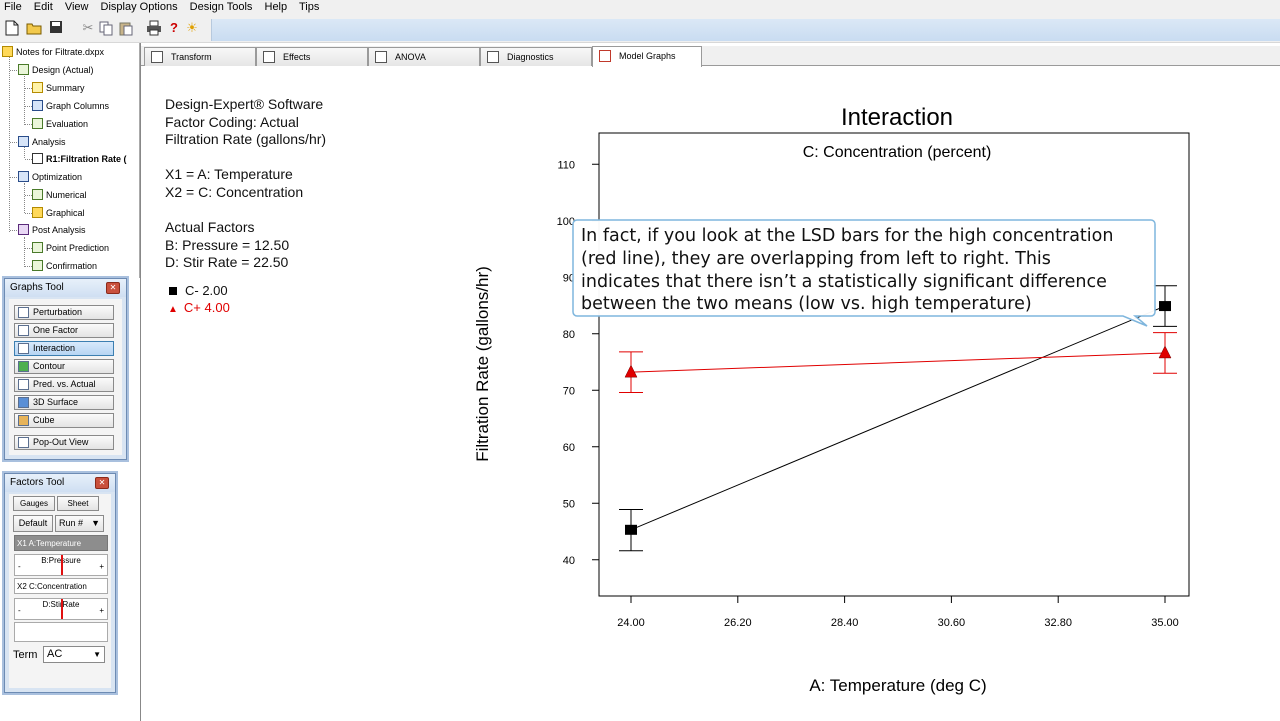 The width and height of the screenshot is (1280, 721). I want to click on help-icon: ?, so click(174, 28).